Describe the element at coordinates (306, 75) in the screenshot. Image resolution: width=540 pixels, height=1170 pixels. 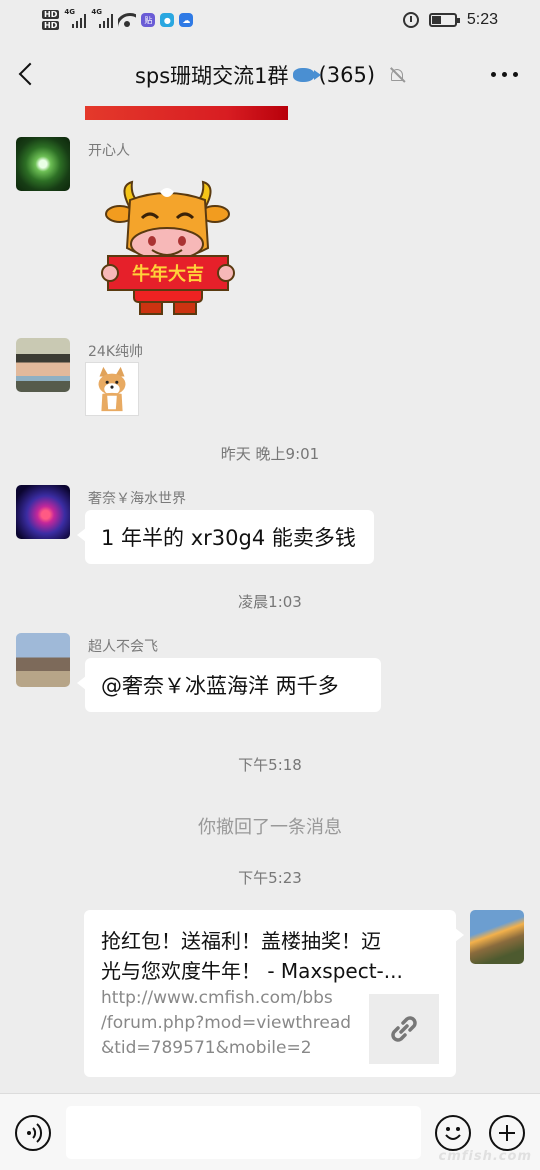
I see `fish-emoji-icon` at that location.